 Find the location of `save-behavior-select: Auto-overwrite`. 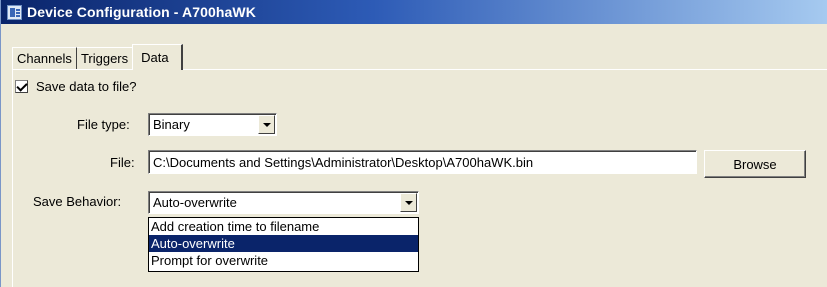

save-behavior-select: Auto-overwrite is located at coordinates (283, 202).